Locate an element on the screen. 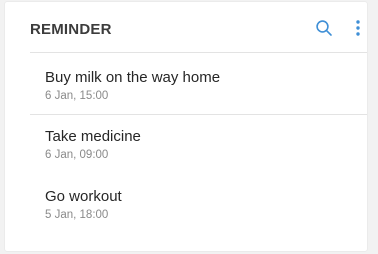  reminder-date: 6 Jan, 09:00 is located at coordinates (77, 155).